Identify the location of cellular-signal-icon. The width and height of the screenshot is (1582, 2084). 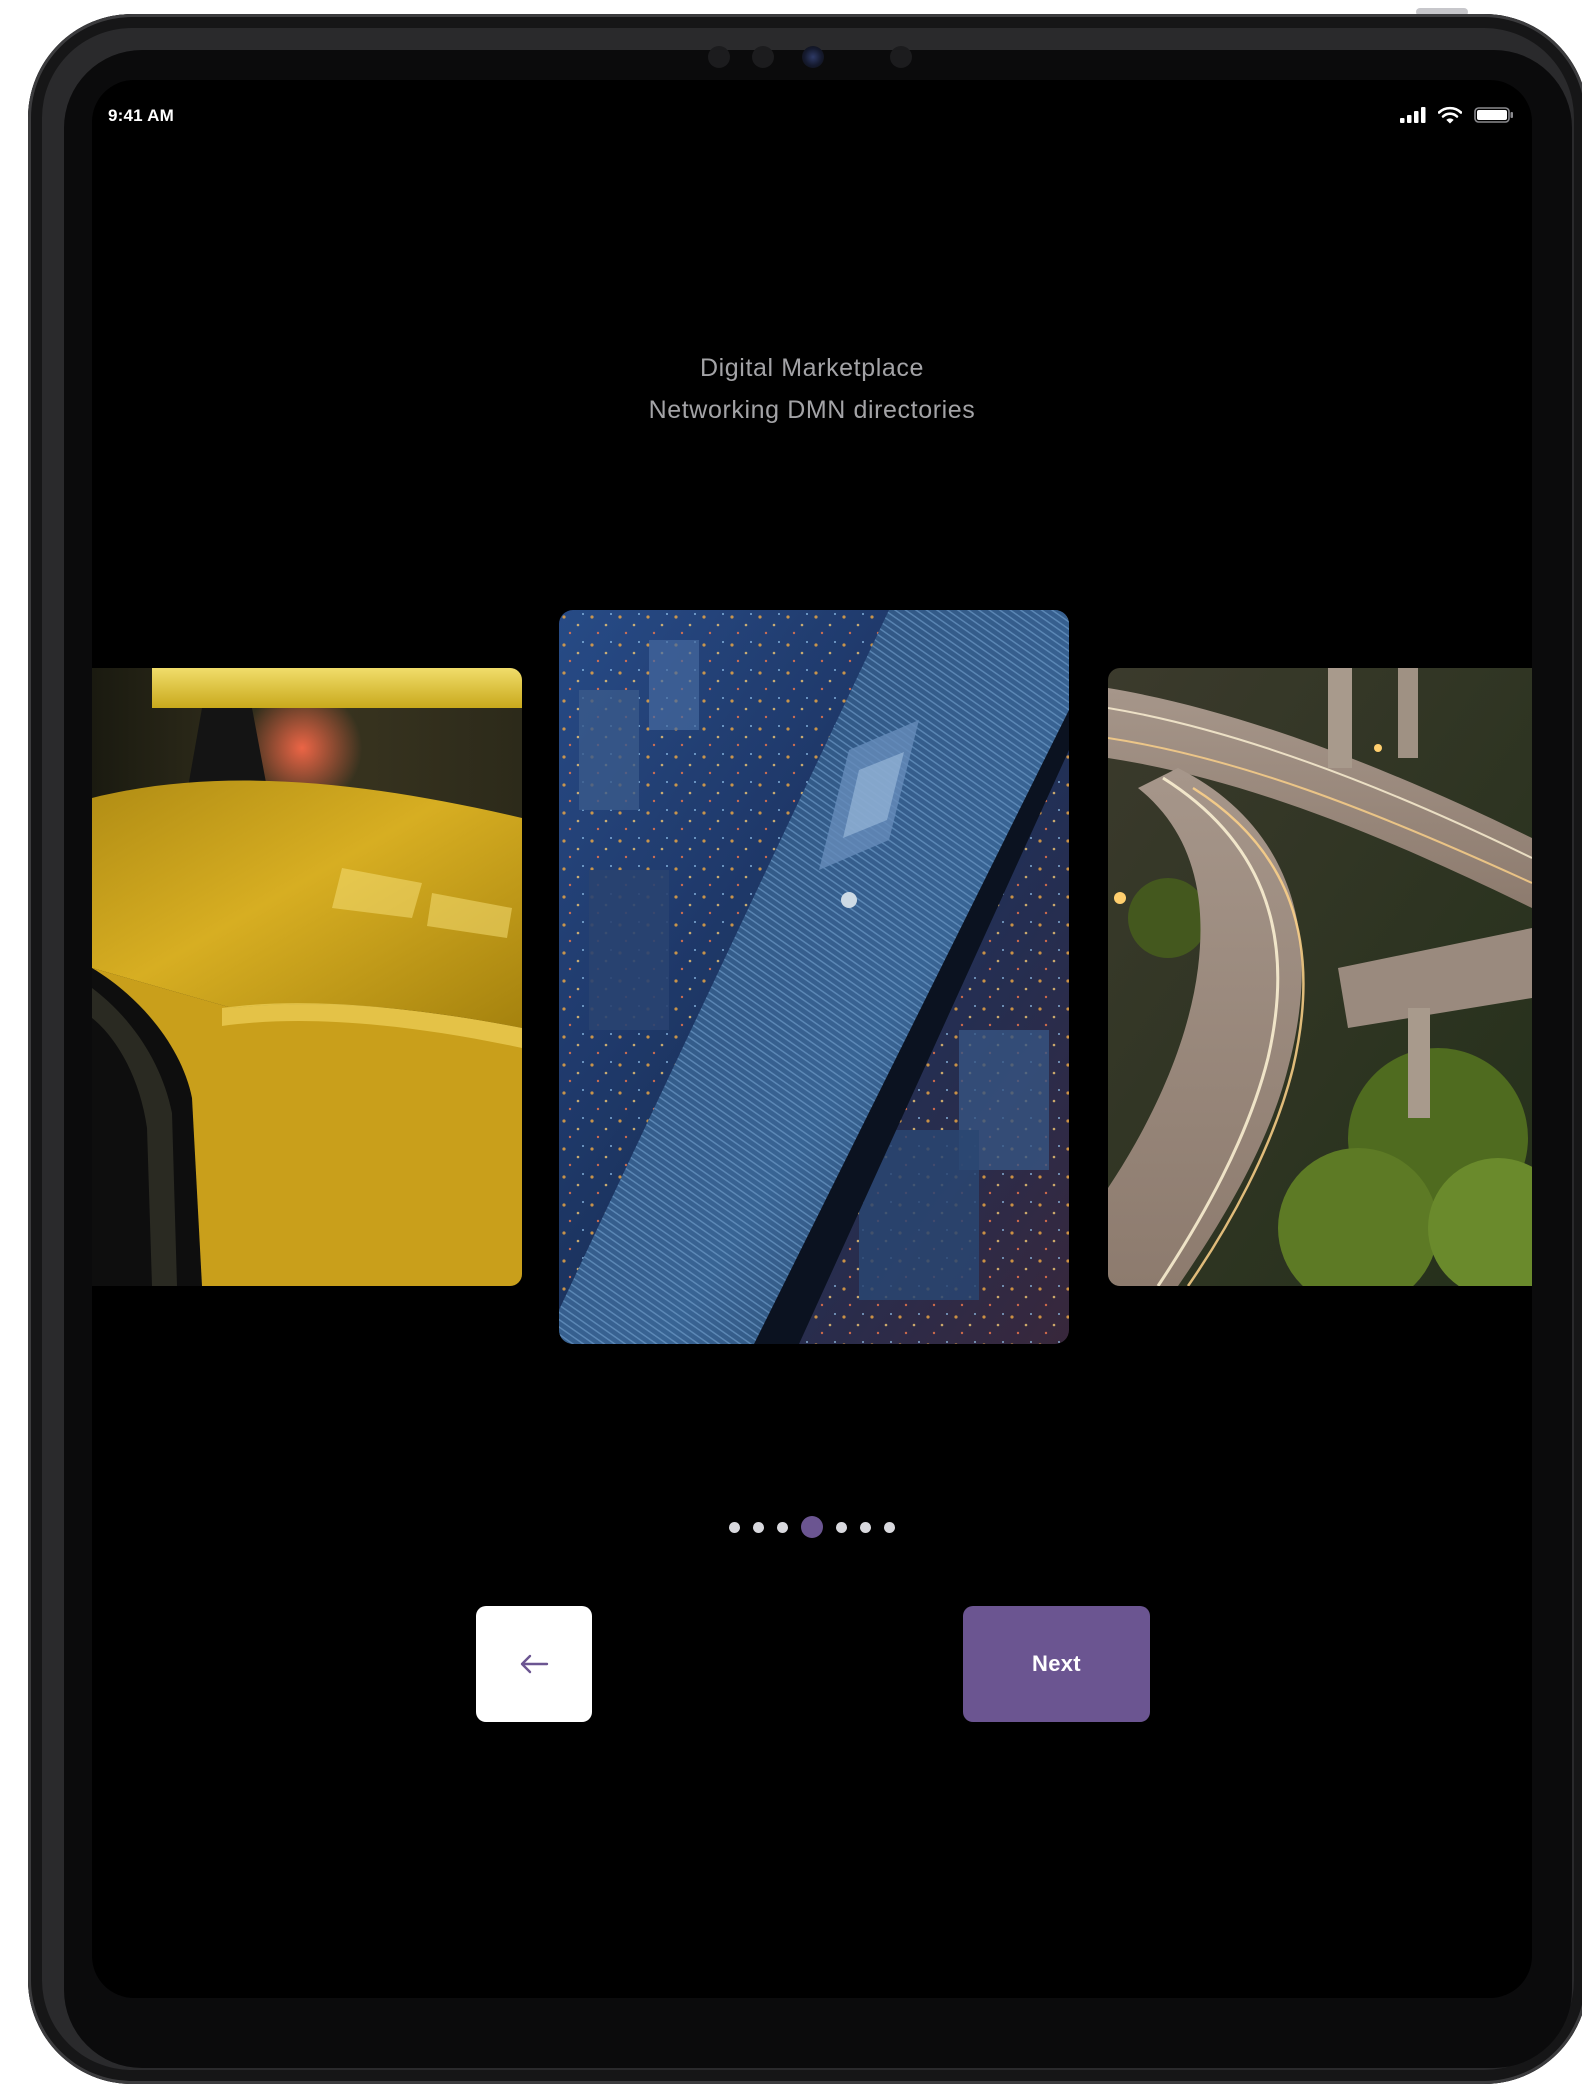
(1413, 115).